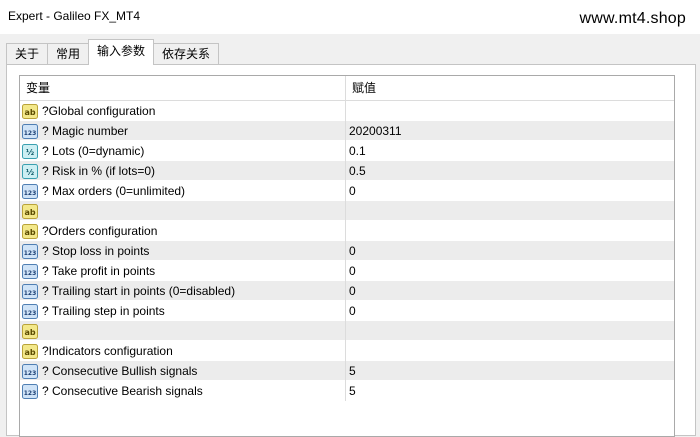  Describe the element at coordinates (85, 131) in the screenshot. I see `param-name: ? Magic number` at that location.